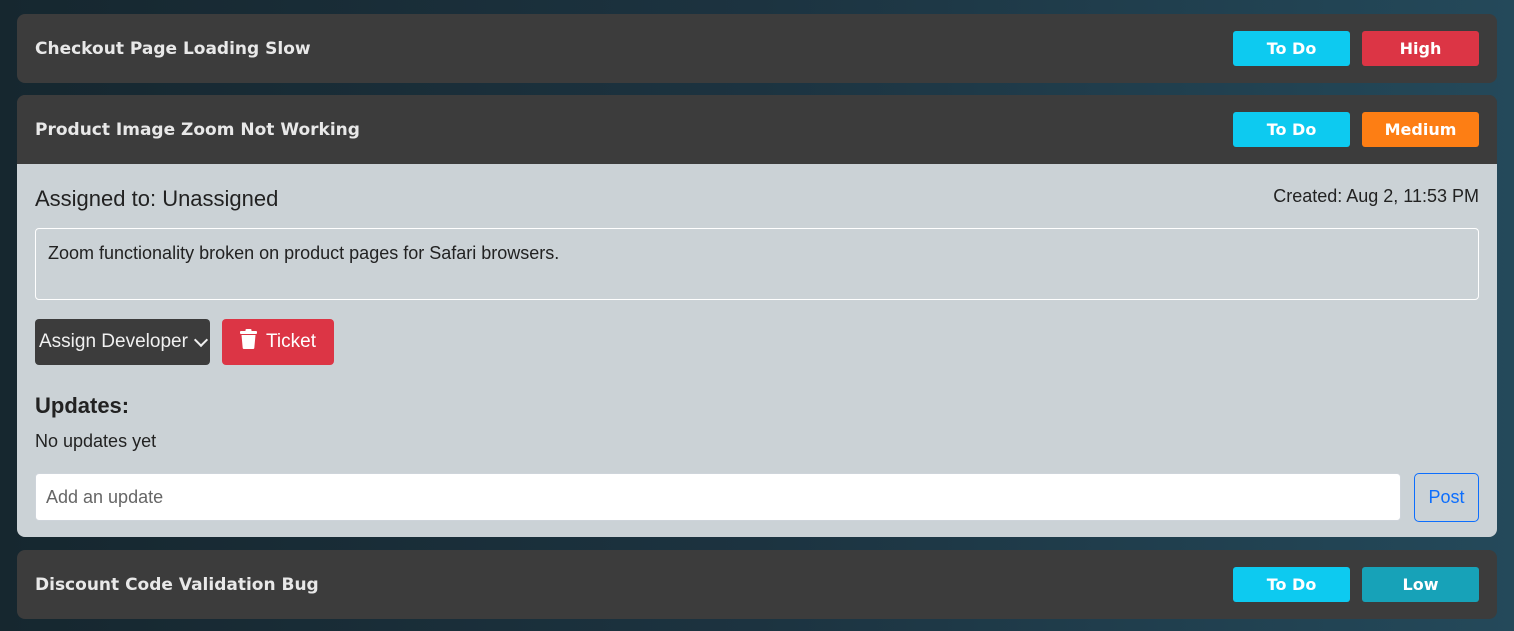 This screenshot has width=1514, height=631. What do you see at coordinates (757, 342) in the screenshot?
I see `ticket-actions: Assign Developer Ticket` at bounding box center [757, 342].